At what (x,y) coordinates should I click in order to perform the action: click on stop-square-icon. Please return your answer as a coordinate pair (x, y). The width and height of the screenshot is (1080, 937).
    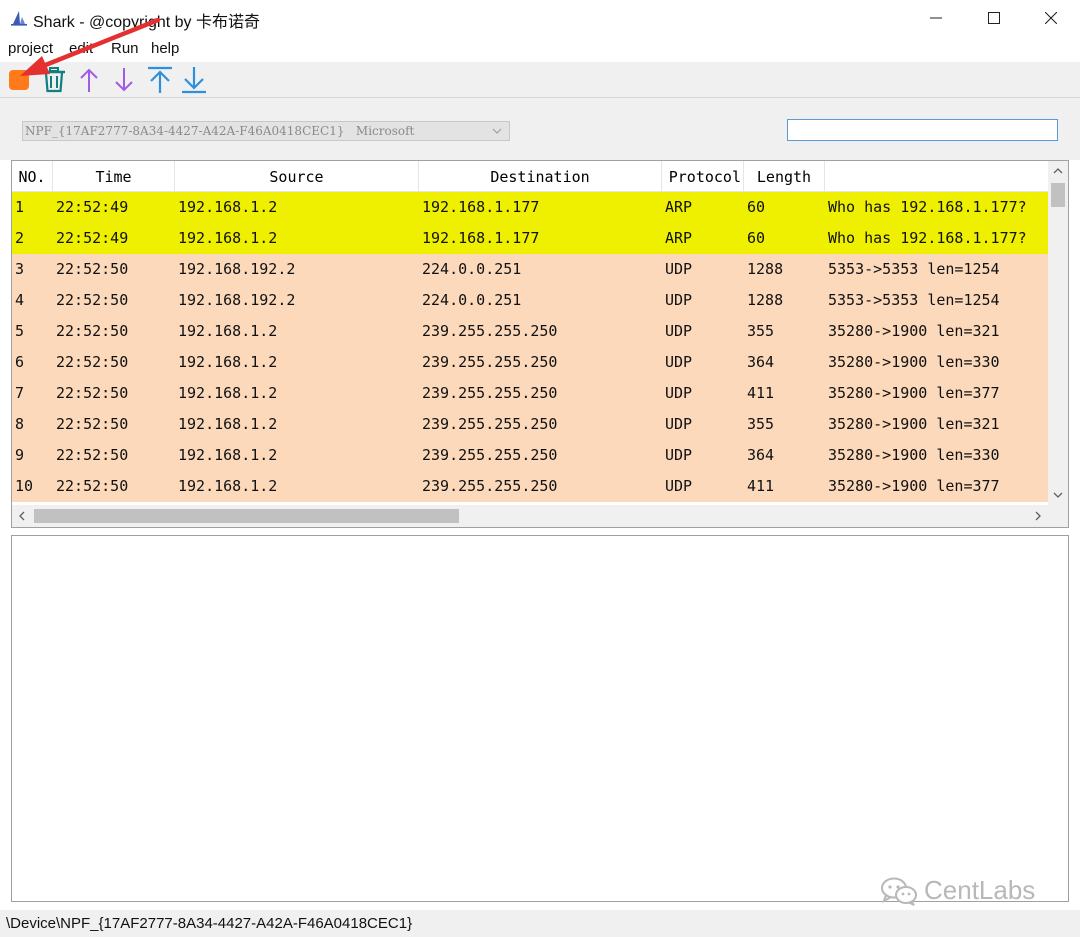
    Looking at the image, I should click on (19, 80).